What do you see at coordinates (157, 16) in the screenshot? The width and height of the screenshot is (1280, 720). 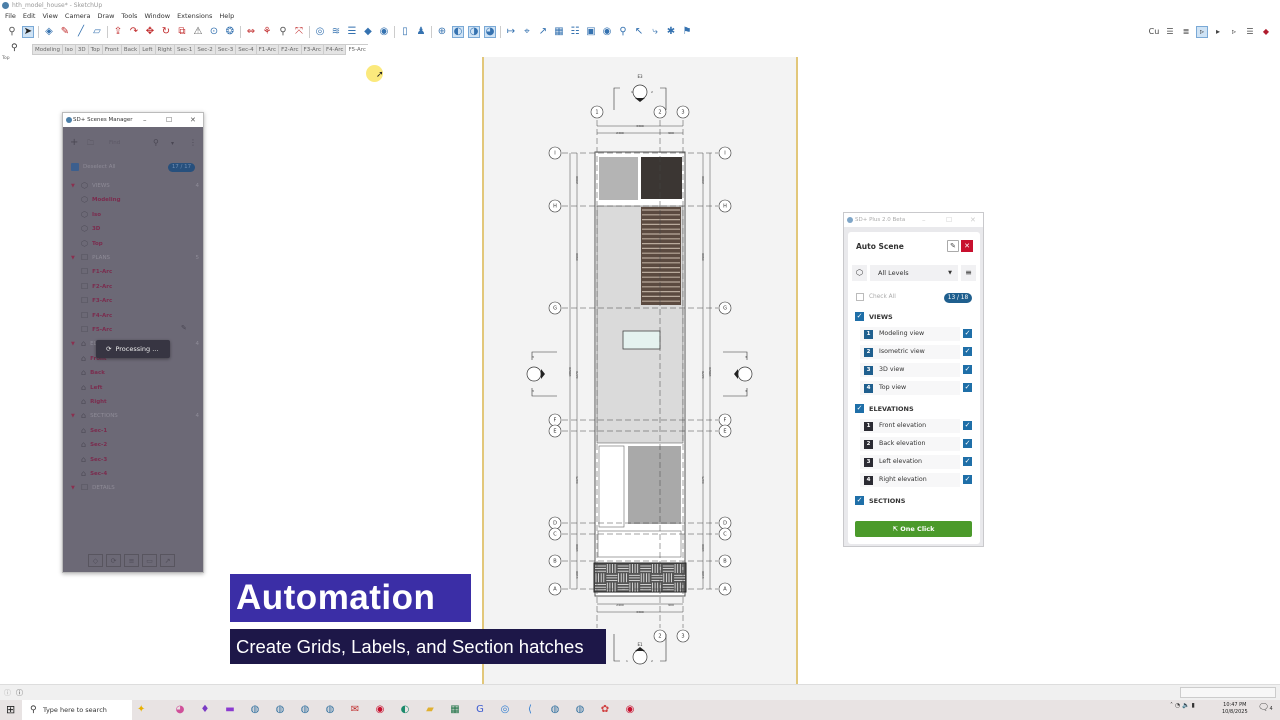 I see `menu-window: Window` at bounding box center [157, 16].